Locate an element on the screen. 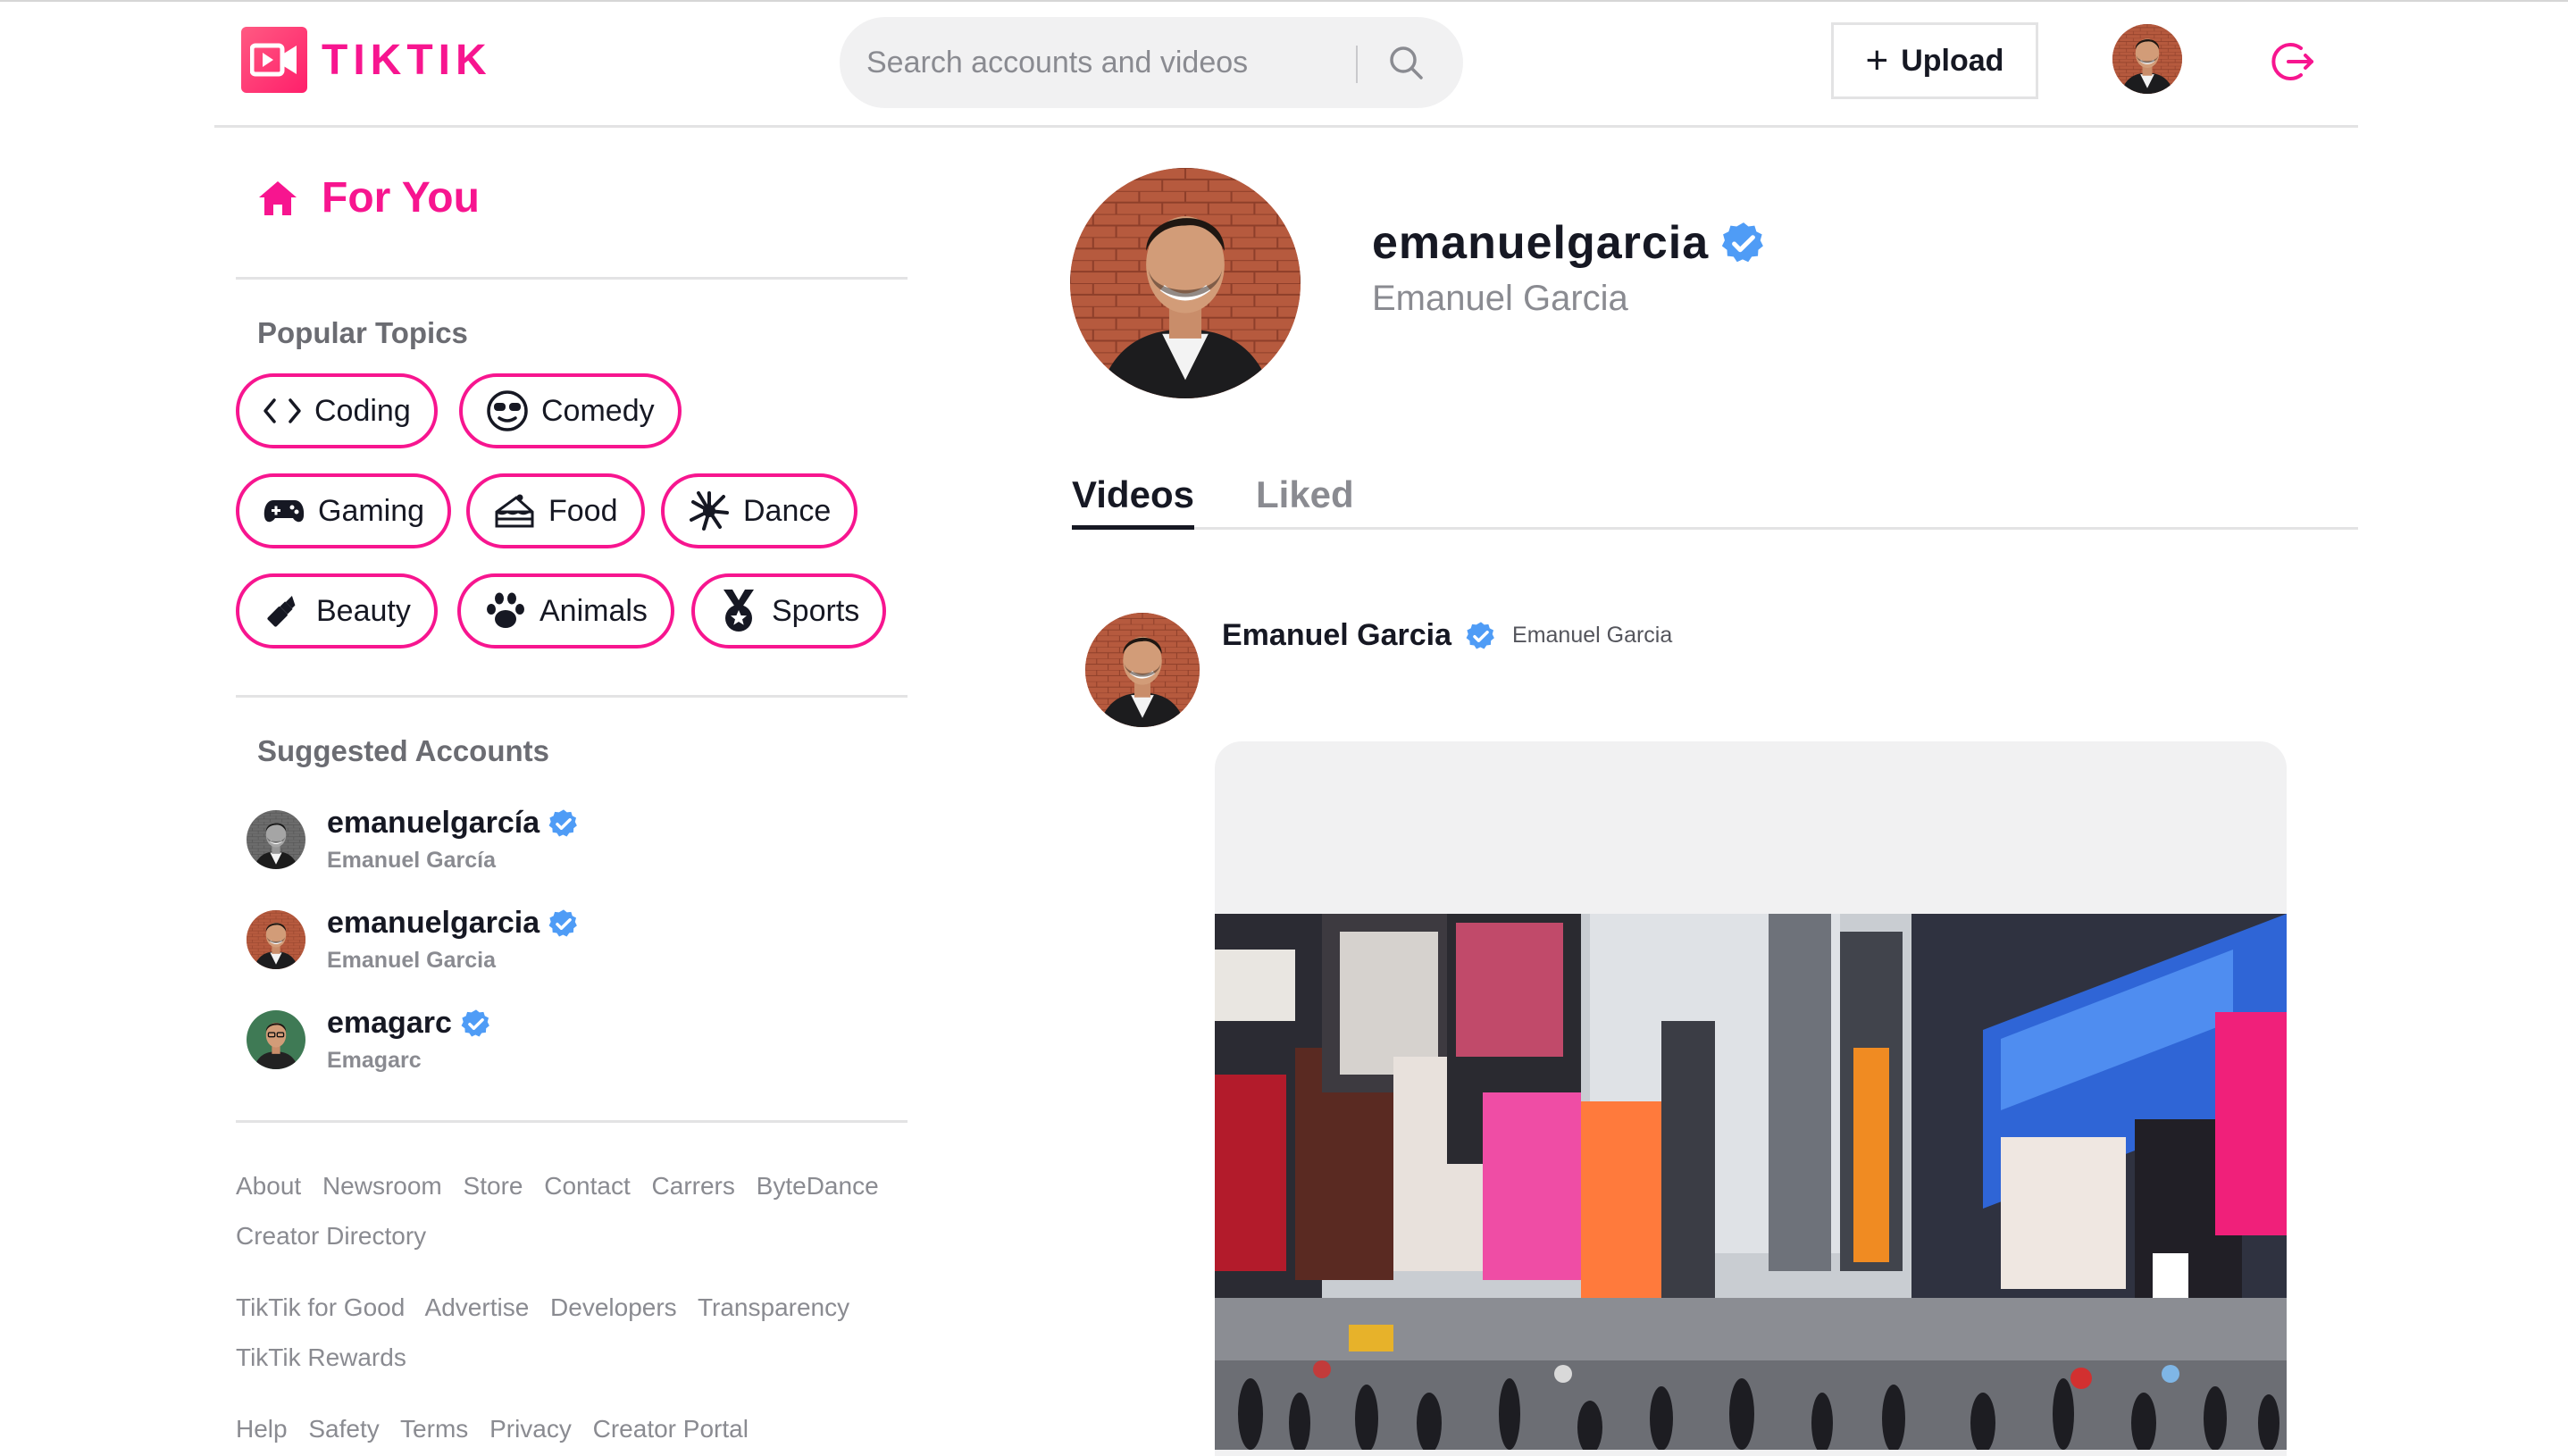 Image resolution: width=2568 pixels, height=1456 pixels. topic-label: Beauty is located at coordinates (363, 610).